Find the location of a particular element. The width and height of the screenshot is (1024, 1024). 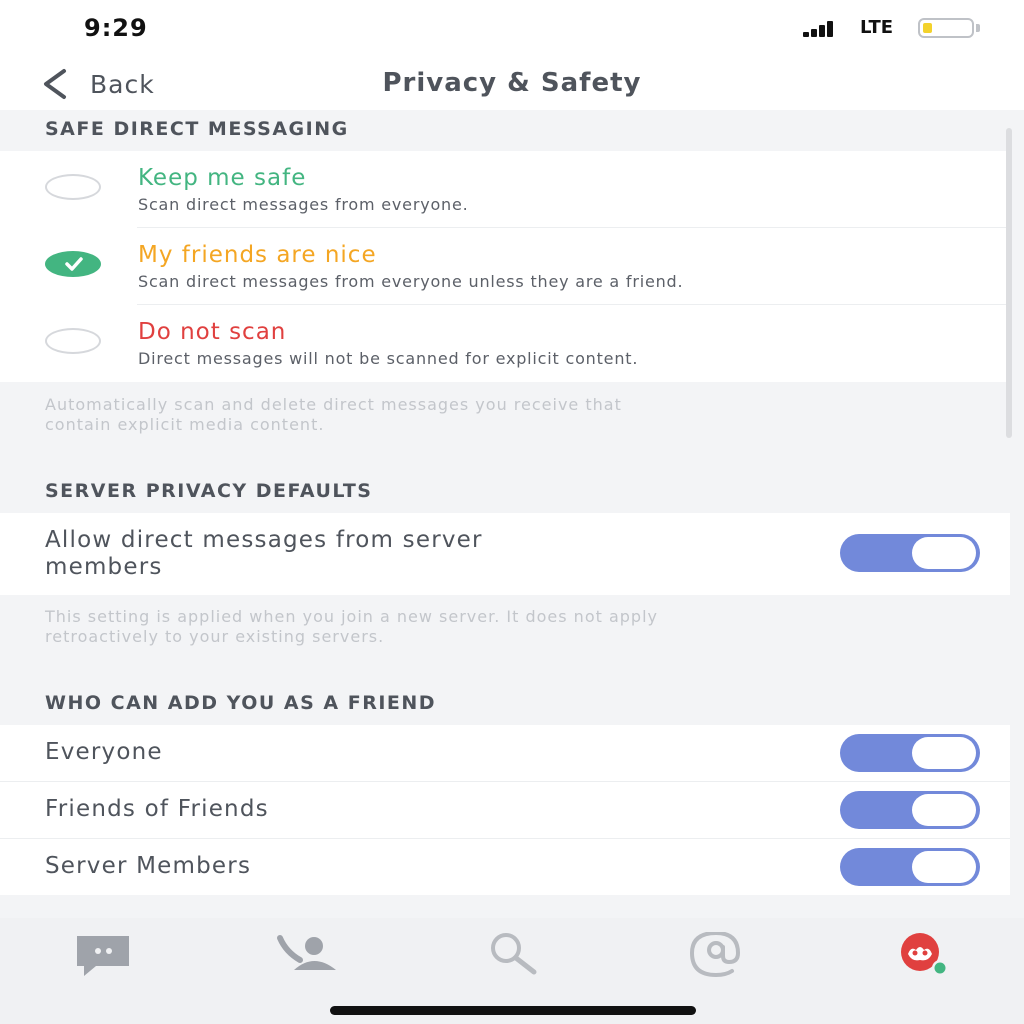

radio-checked-icon is located at coordinates (73, 264).